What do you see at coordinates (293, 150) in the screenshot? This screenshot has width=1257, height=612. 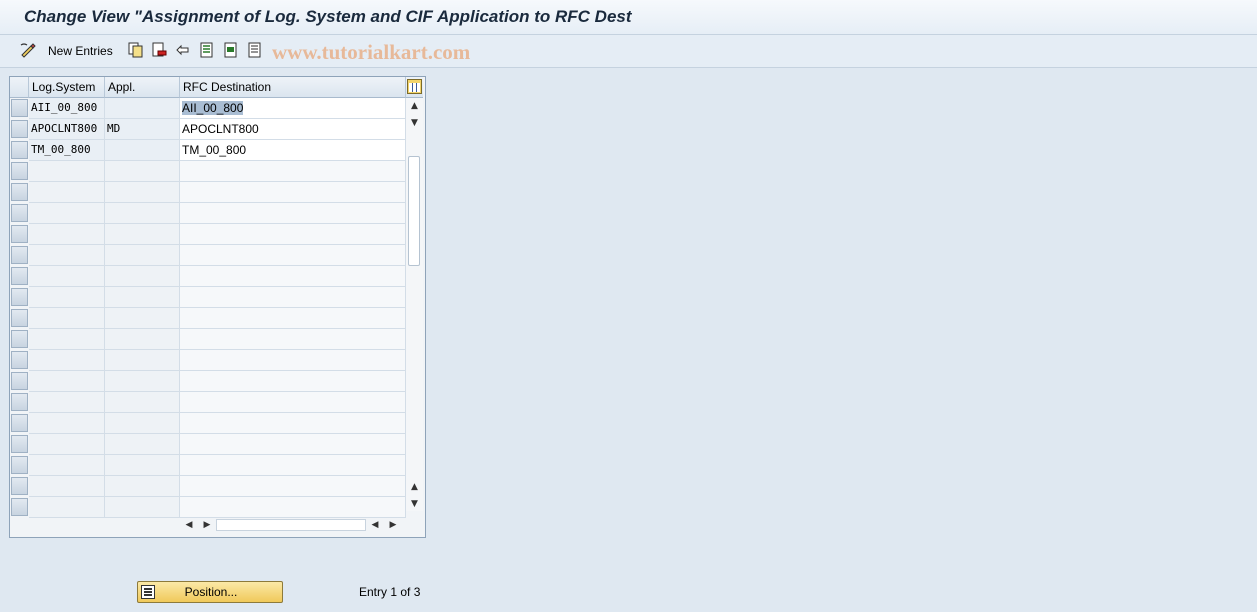 I see `cell-rfc-destination: TM_00_800` at bounding box center [293, 150].